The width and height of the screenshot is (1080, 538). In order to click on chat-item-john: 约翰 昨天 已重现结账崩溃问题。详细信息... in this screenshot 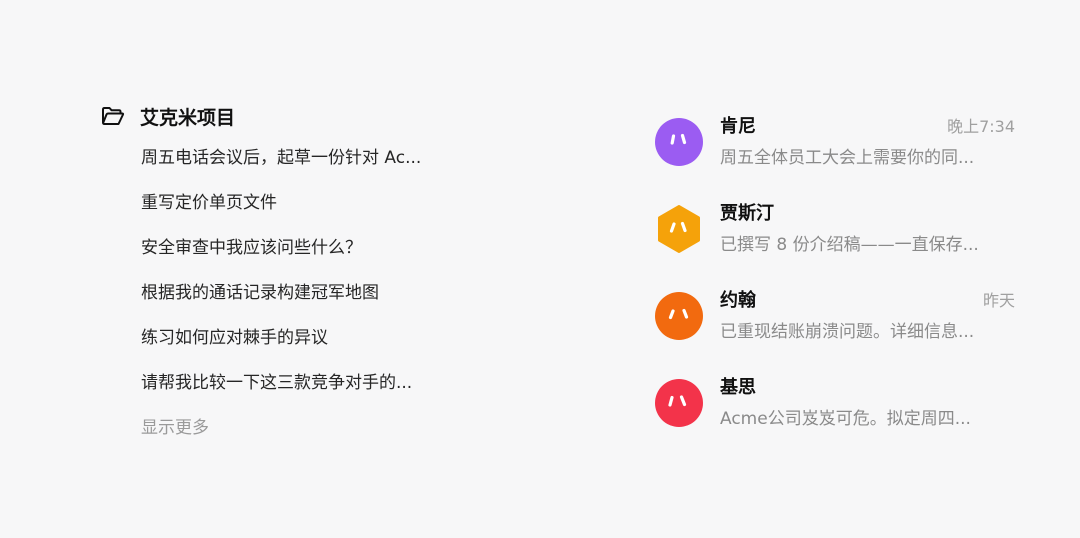, I will do `click(835, 329)`.